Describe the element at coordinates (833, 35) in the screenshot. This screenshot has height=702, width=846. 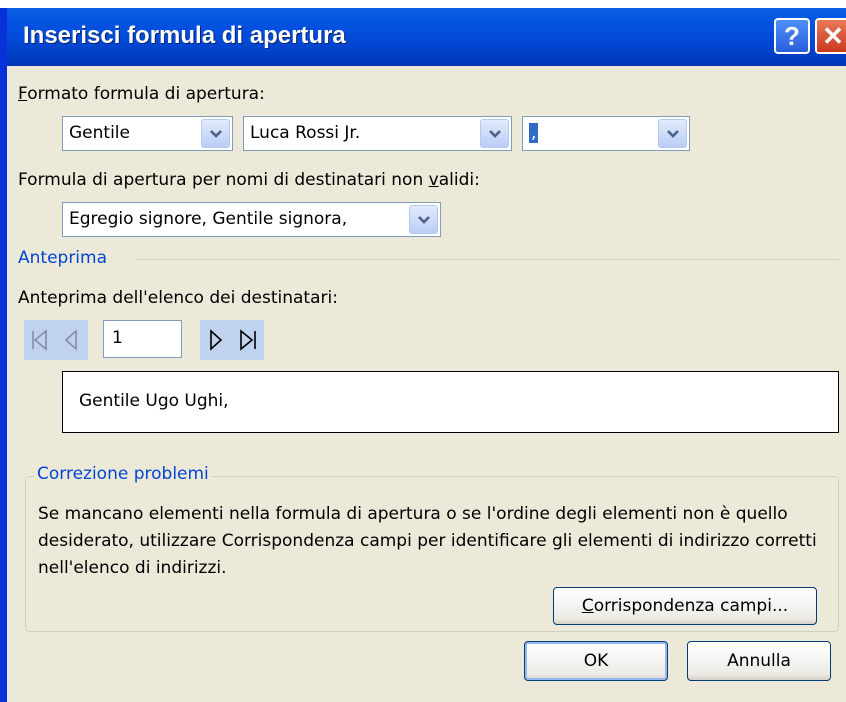
I see `close-icon: ✕` at that location.